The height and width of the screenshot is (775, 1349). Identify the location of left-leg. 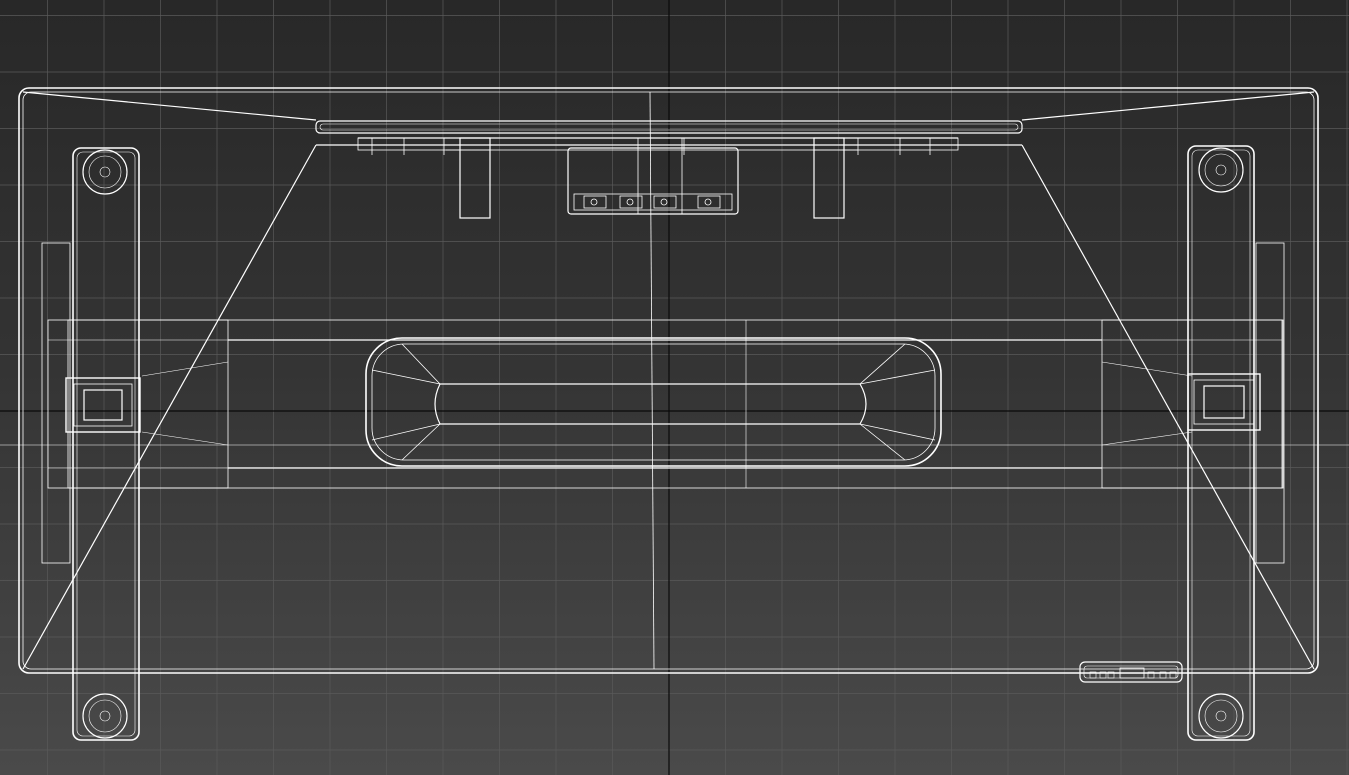
(103, 444).